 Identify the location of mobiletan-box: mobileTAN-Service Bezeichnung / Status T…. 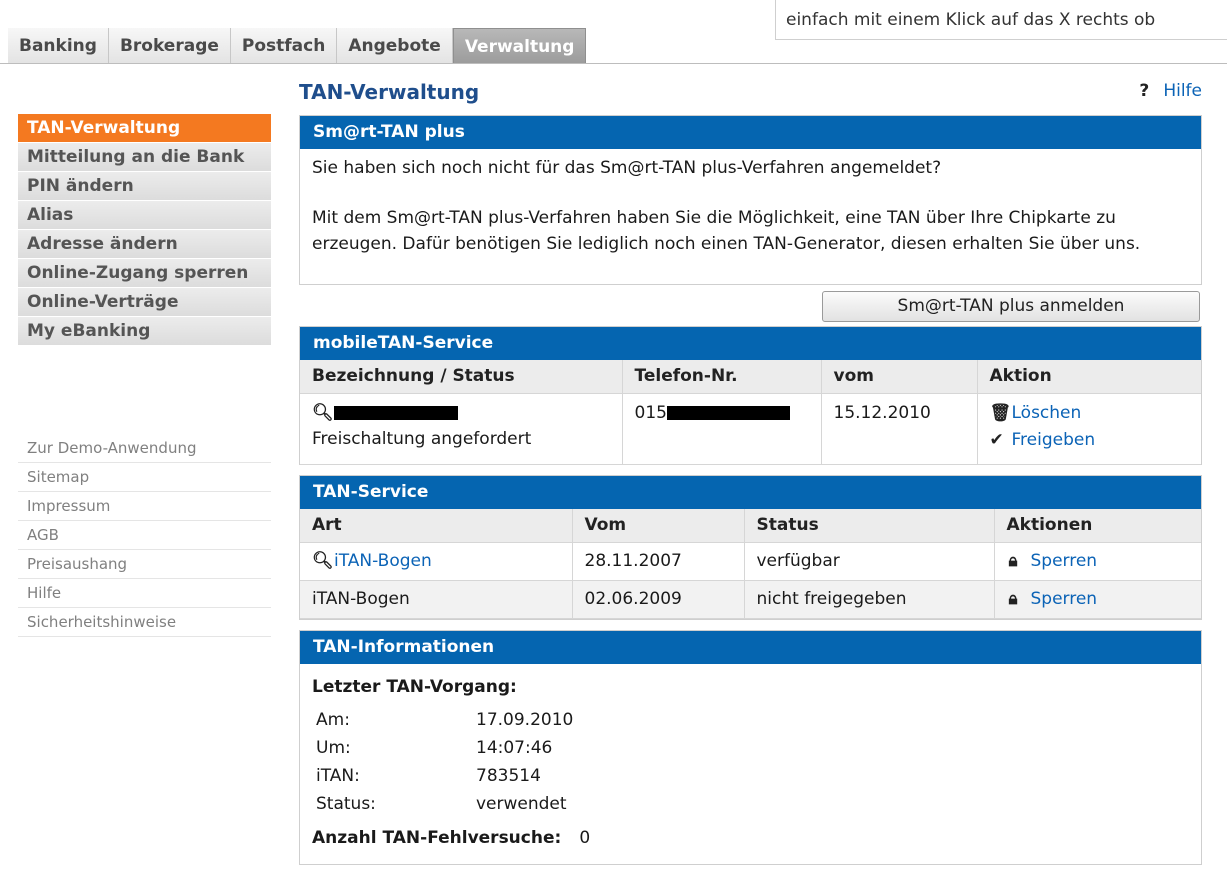
(750, 395).